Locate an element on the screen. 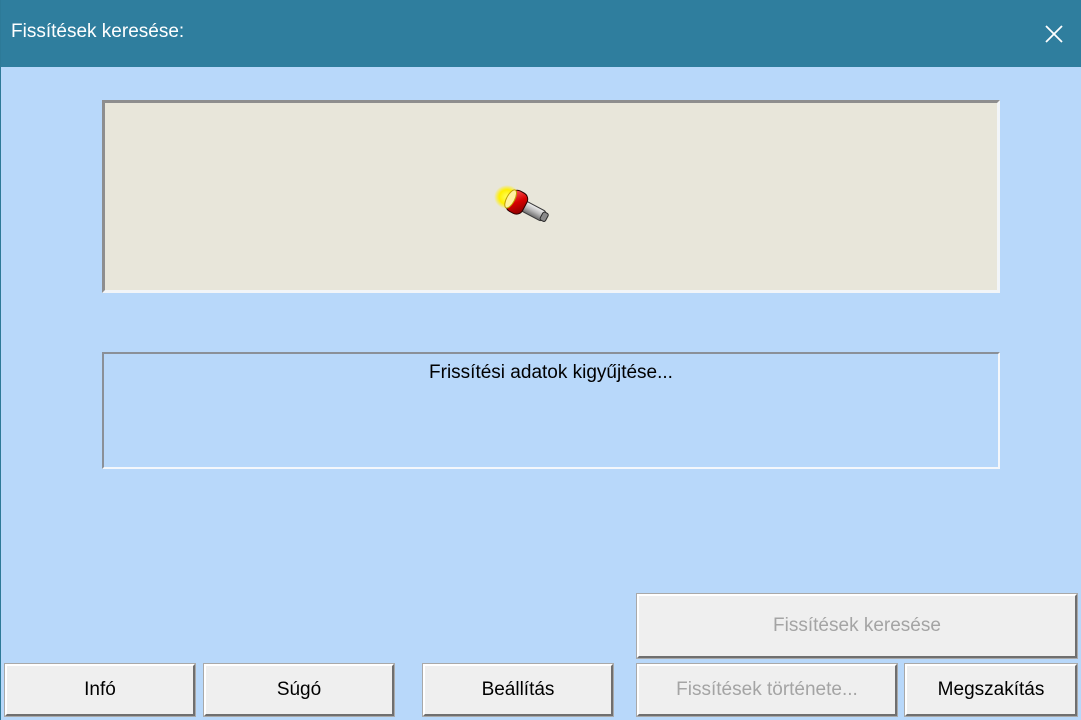 This screenshot has height=720, width=1081. cancel-button: Megszakítás is located at coordinates (991, 690).